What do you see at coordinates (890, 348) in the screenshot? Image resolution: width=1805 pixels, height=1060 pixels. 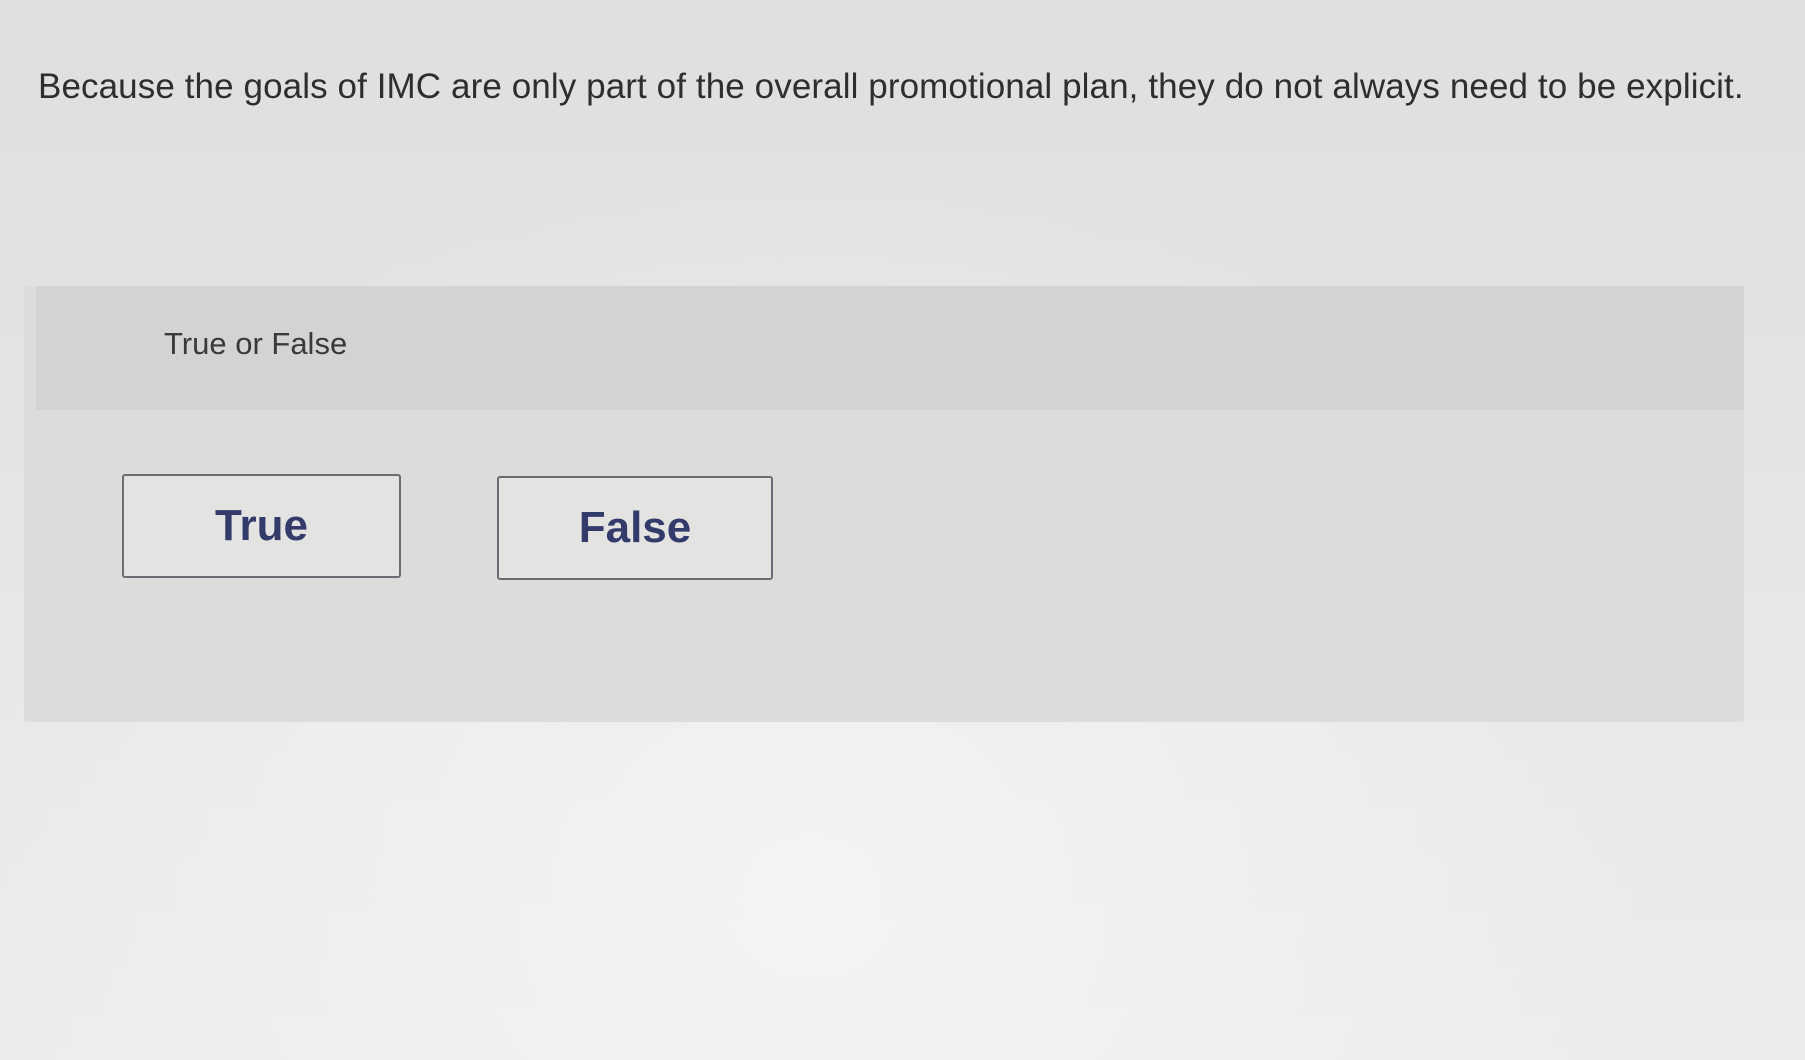 I see `answer-panel-header: True or False` at bounding box center [890, 348].